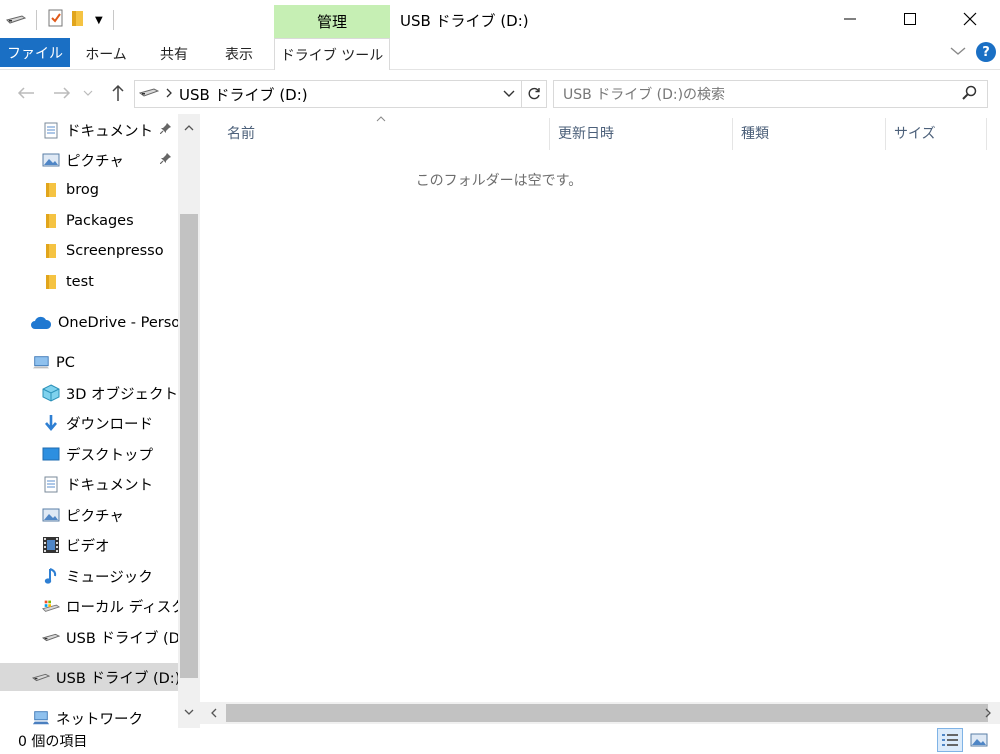 This screenshot has width=1000, height=754. Describe the element at coordinates (988, 713) in the screenshot. I see `scroll-right-icon` at that location.